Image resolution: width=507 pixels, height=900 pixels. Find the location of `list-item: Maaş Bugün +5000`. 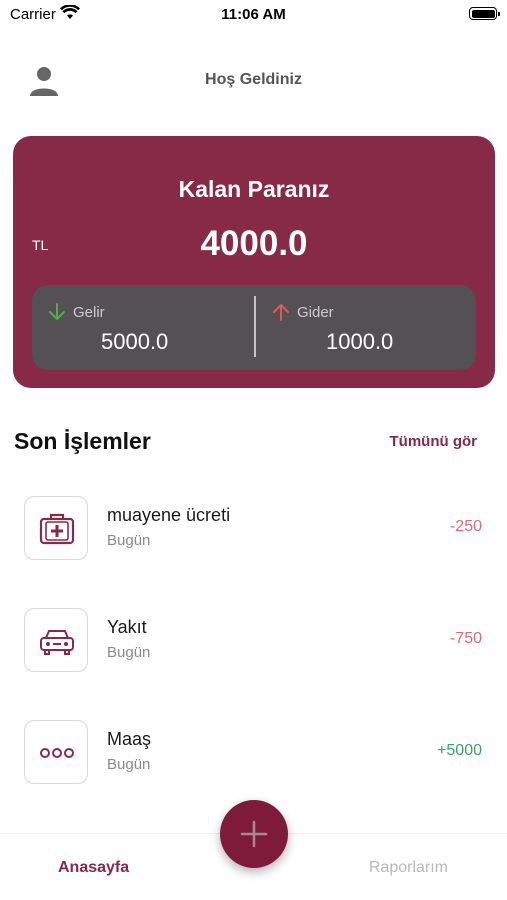

list-item: Maaş Bugün +5000 is located at coordinates (253, 752).